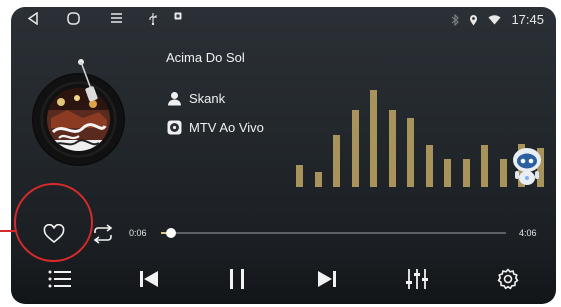  I want to click on artist-name: Skank, so click(207, 98).